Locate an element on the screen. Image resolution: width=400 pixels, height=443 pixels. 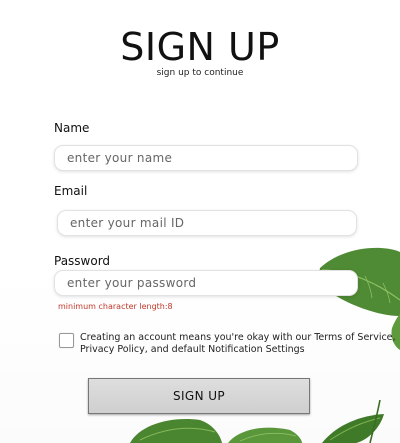
leaf-stem is located at coordinates (375, 421).